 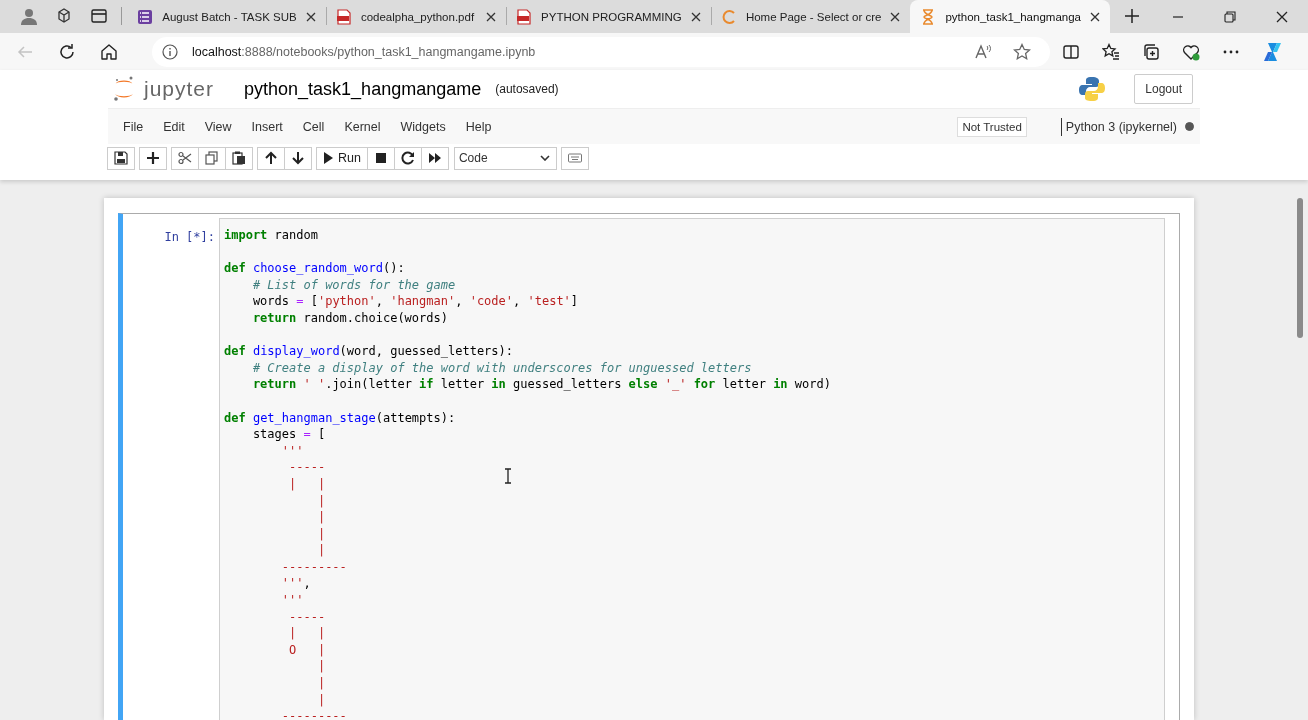 I want to click on add-button, so click(x=153, y=158).